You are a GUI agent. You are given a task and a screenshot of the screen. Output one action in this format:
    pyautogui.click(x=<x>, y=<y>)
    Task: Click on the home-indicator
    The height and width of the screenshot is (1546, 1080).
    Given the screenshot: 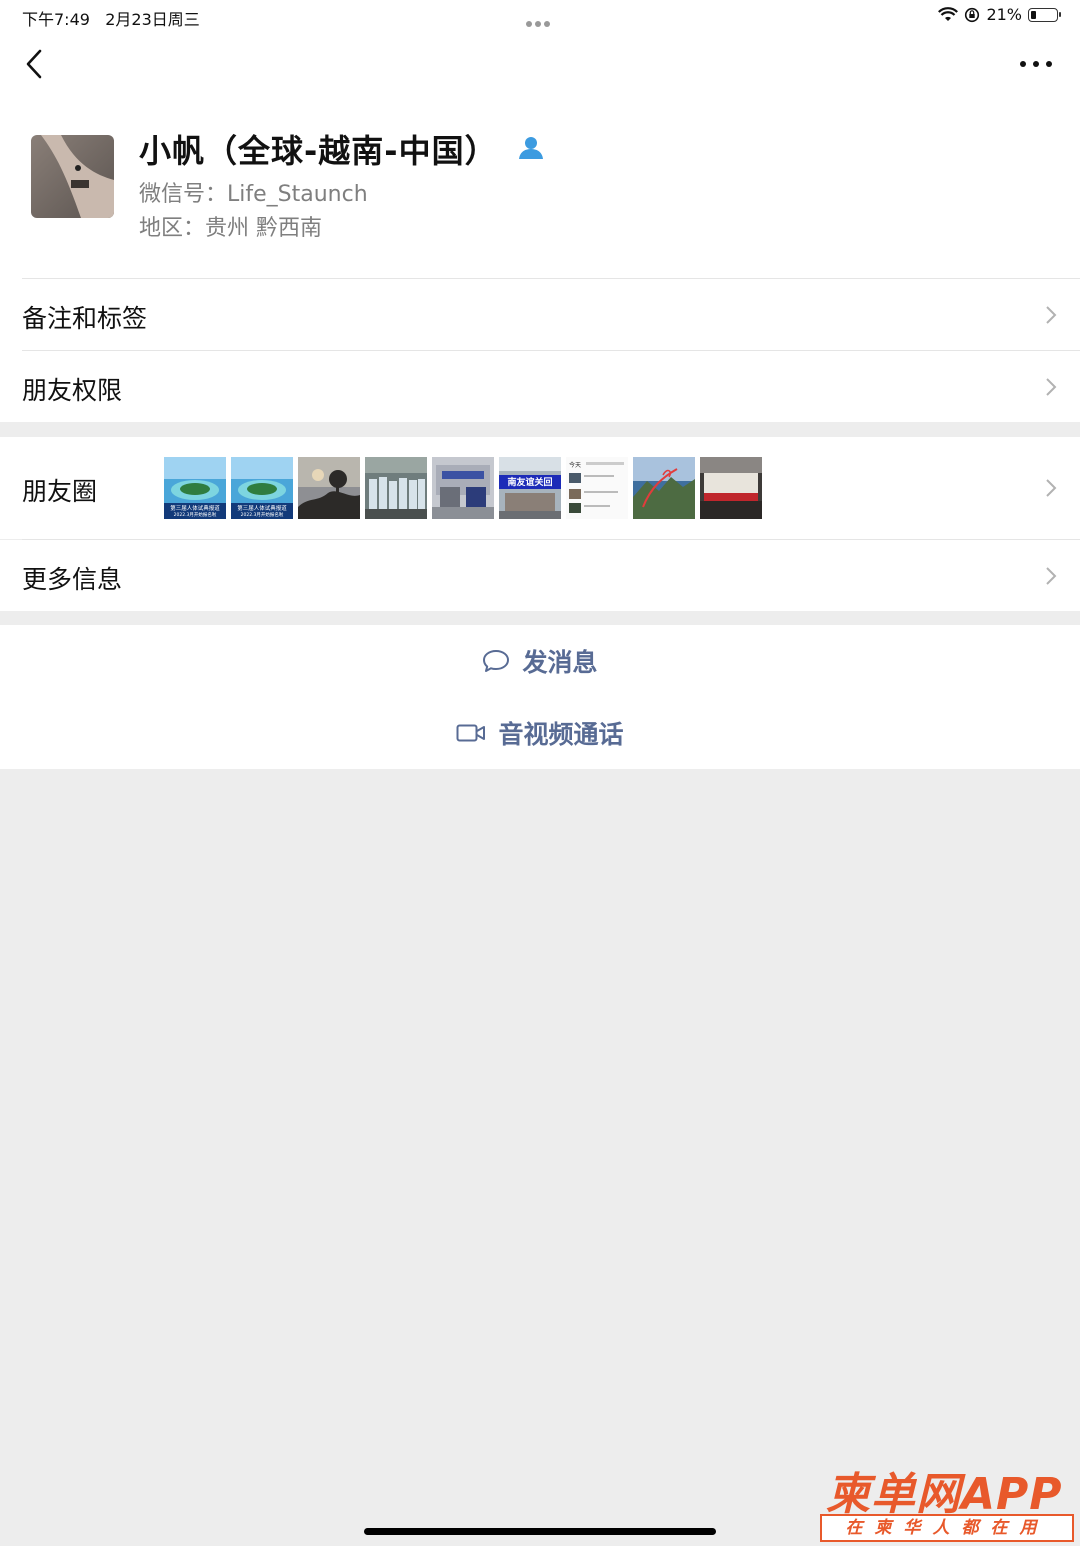 What is the action you would take?
    pyautogui.click(x=540, y=1531)
    